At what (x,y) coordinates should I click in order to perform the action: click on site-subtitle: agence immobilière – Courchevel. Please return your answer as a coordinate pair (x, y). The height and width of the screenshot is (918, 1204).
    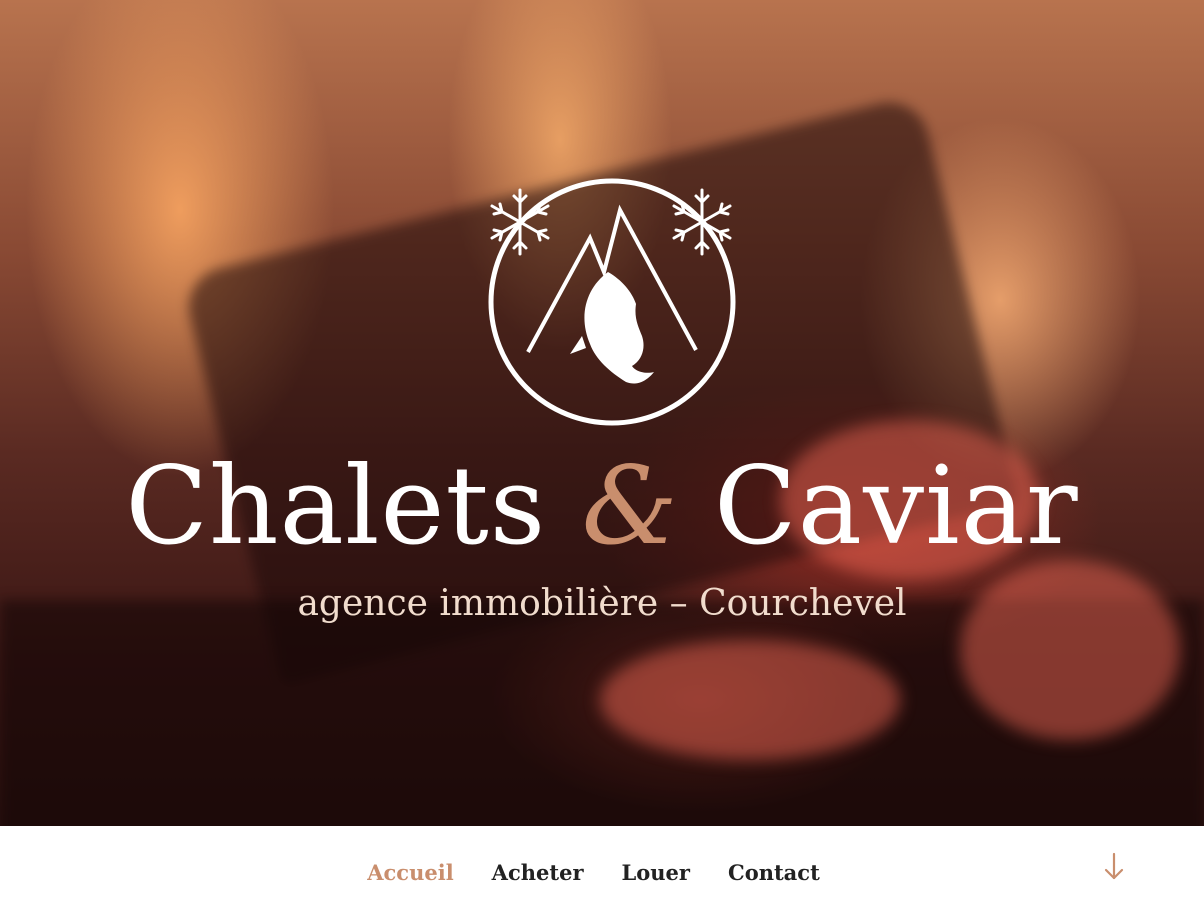
    Looking at the image, I should click on (602, 603).